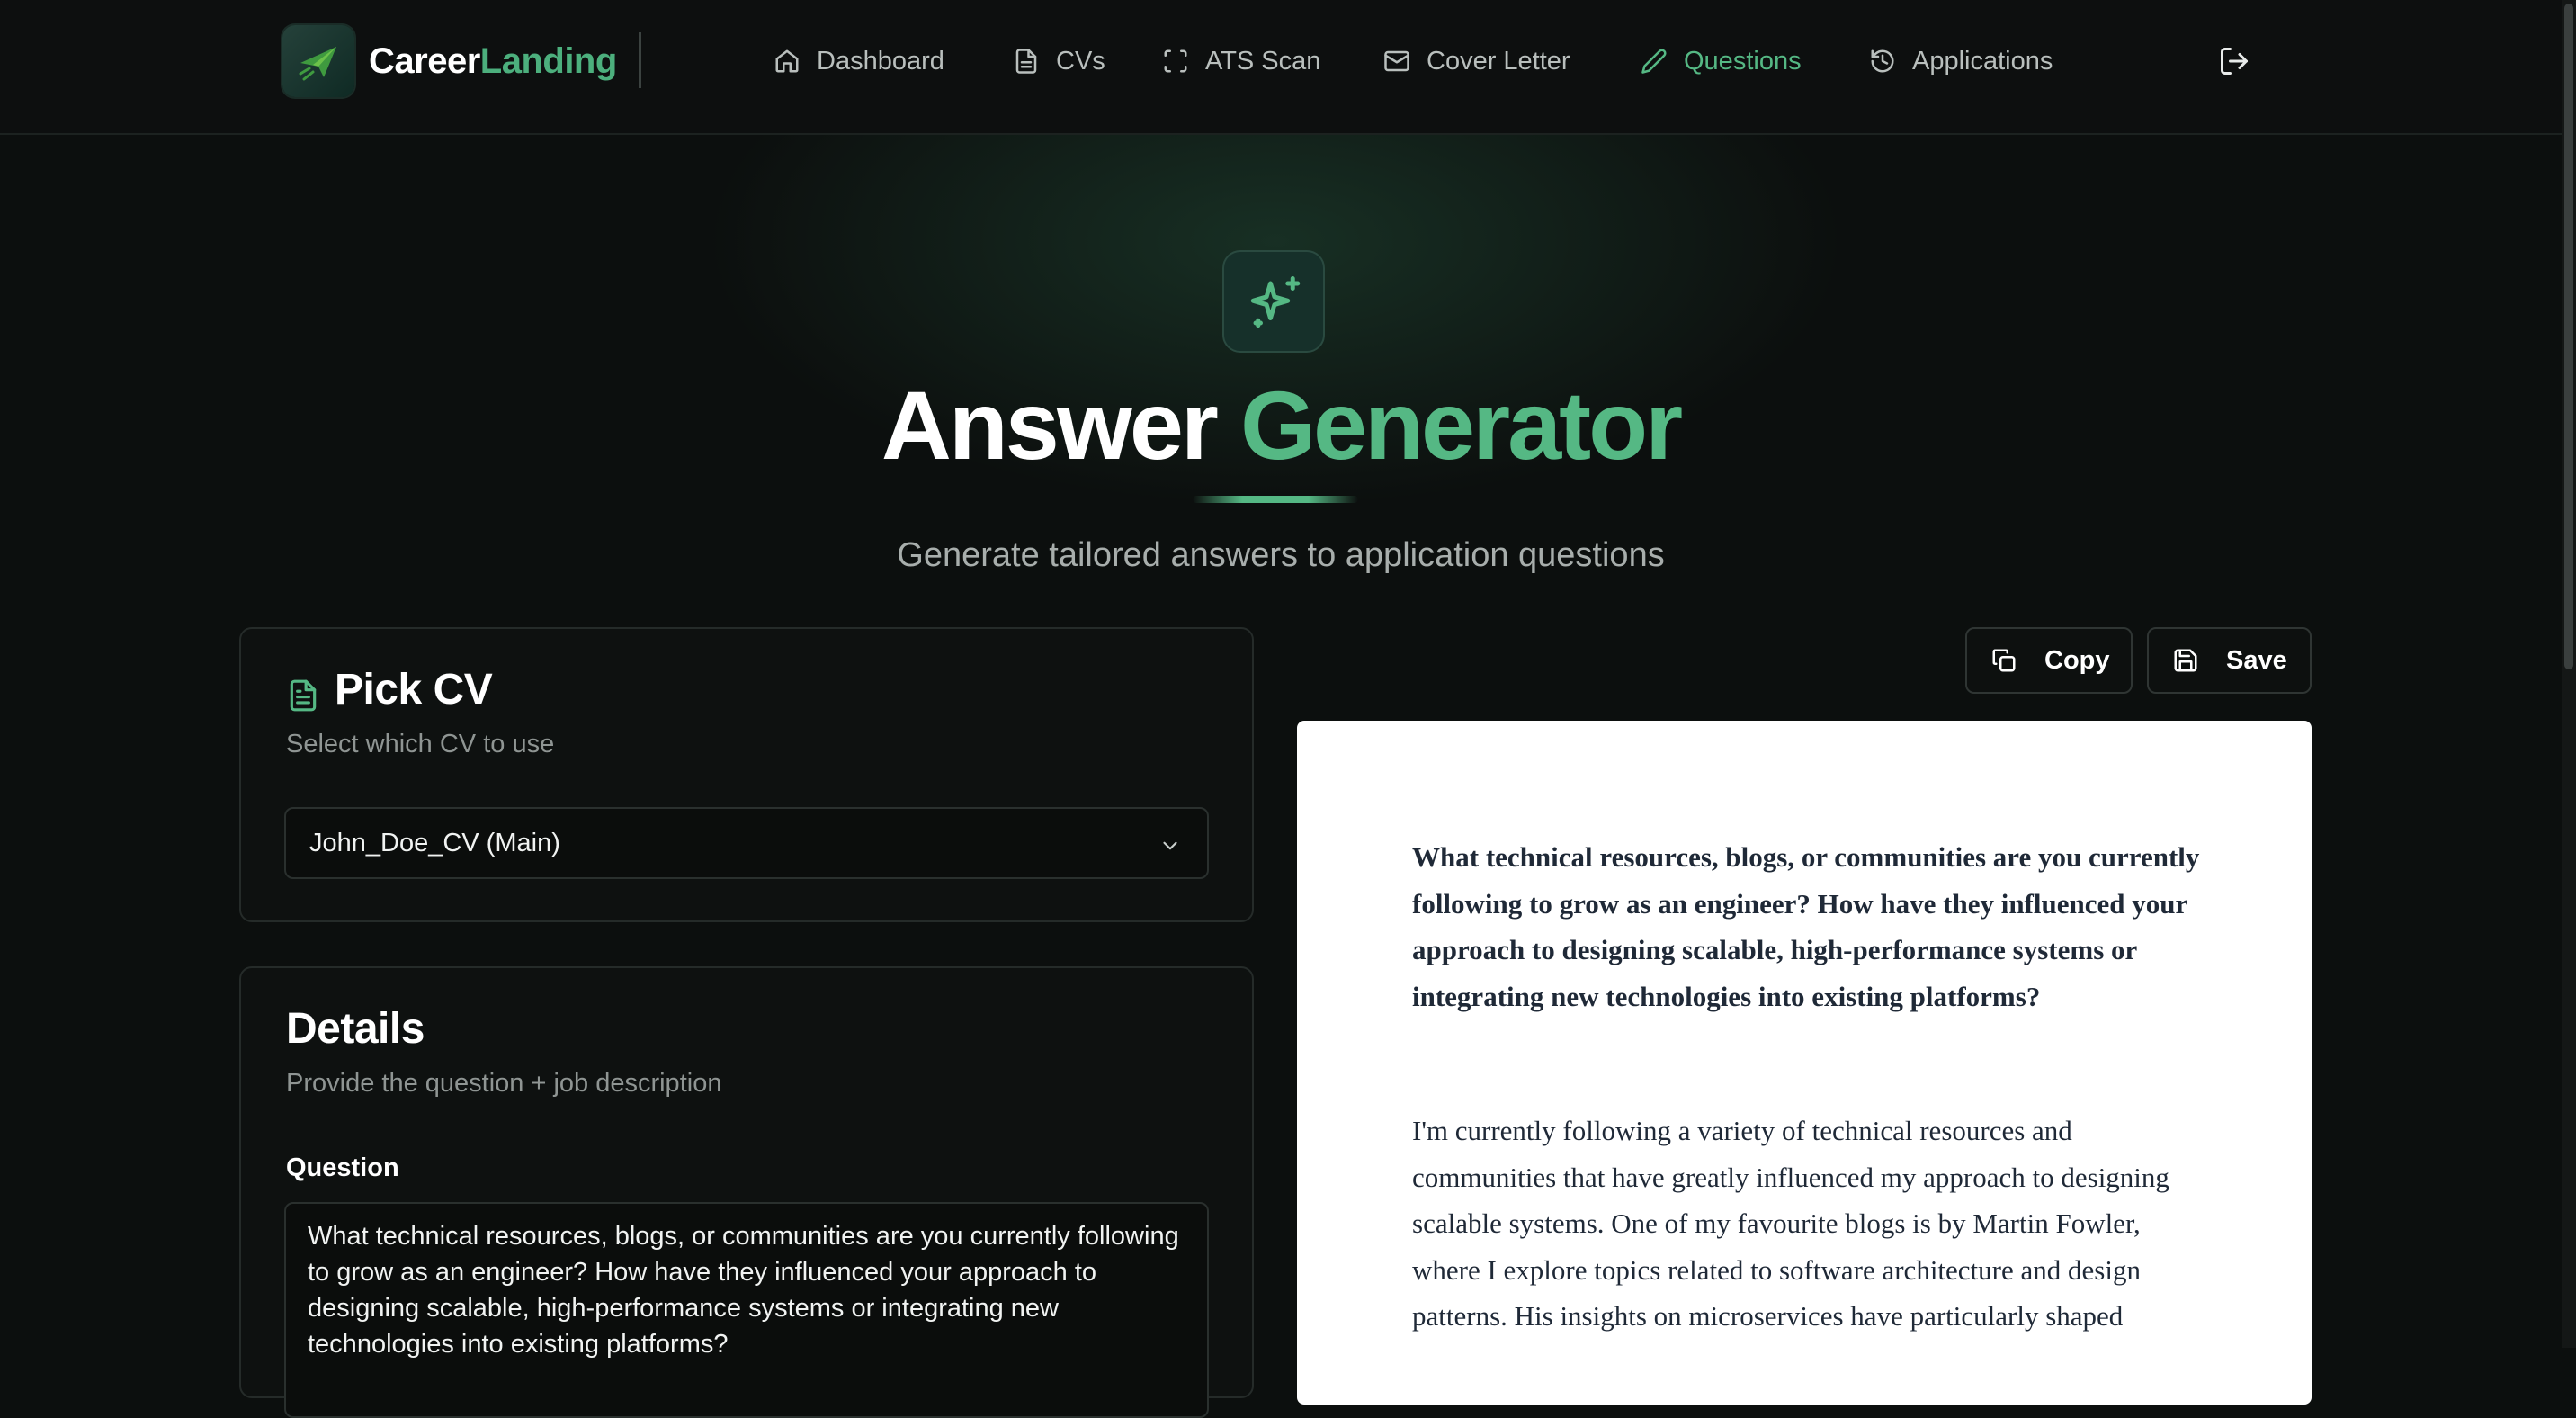 The width and height of the screenshot is (2576, 1418). I want to click on nav-item-label: CVs, so click(1080, 61).